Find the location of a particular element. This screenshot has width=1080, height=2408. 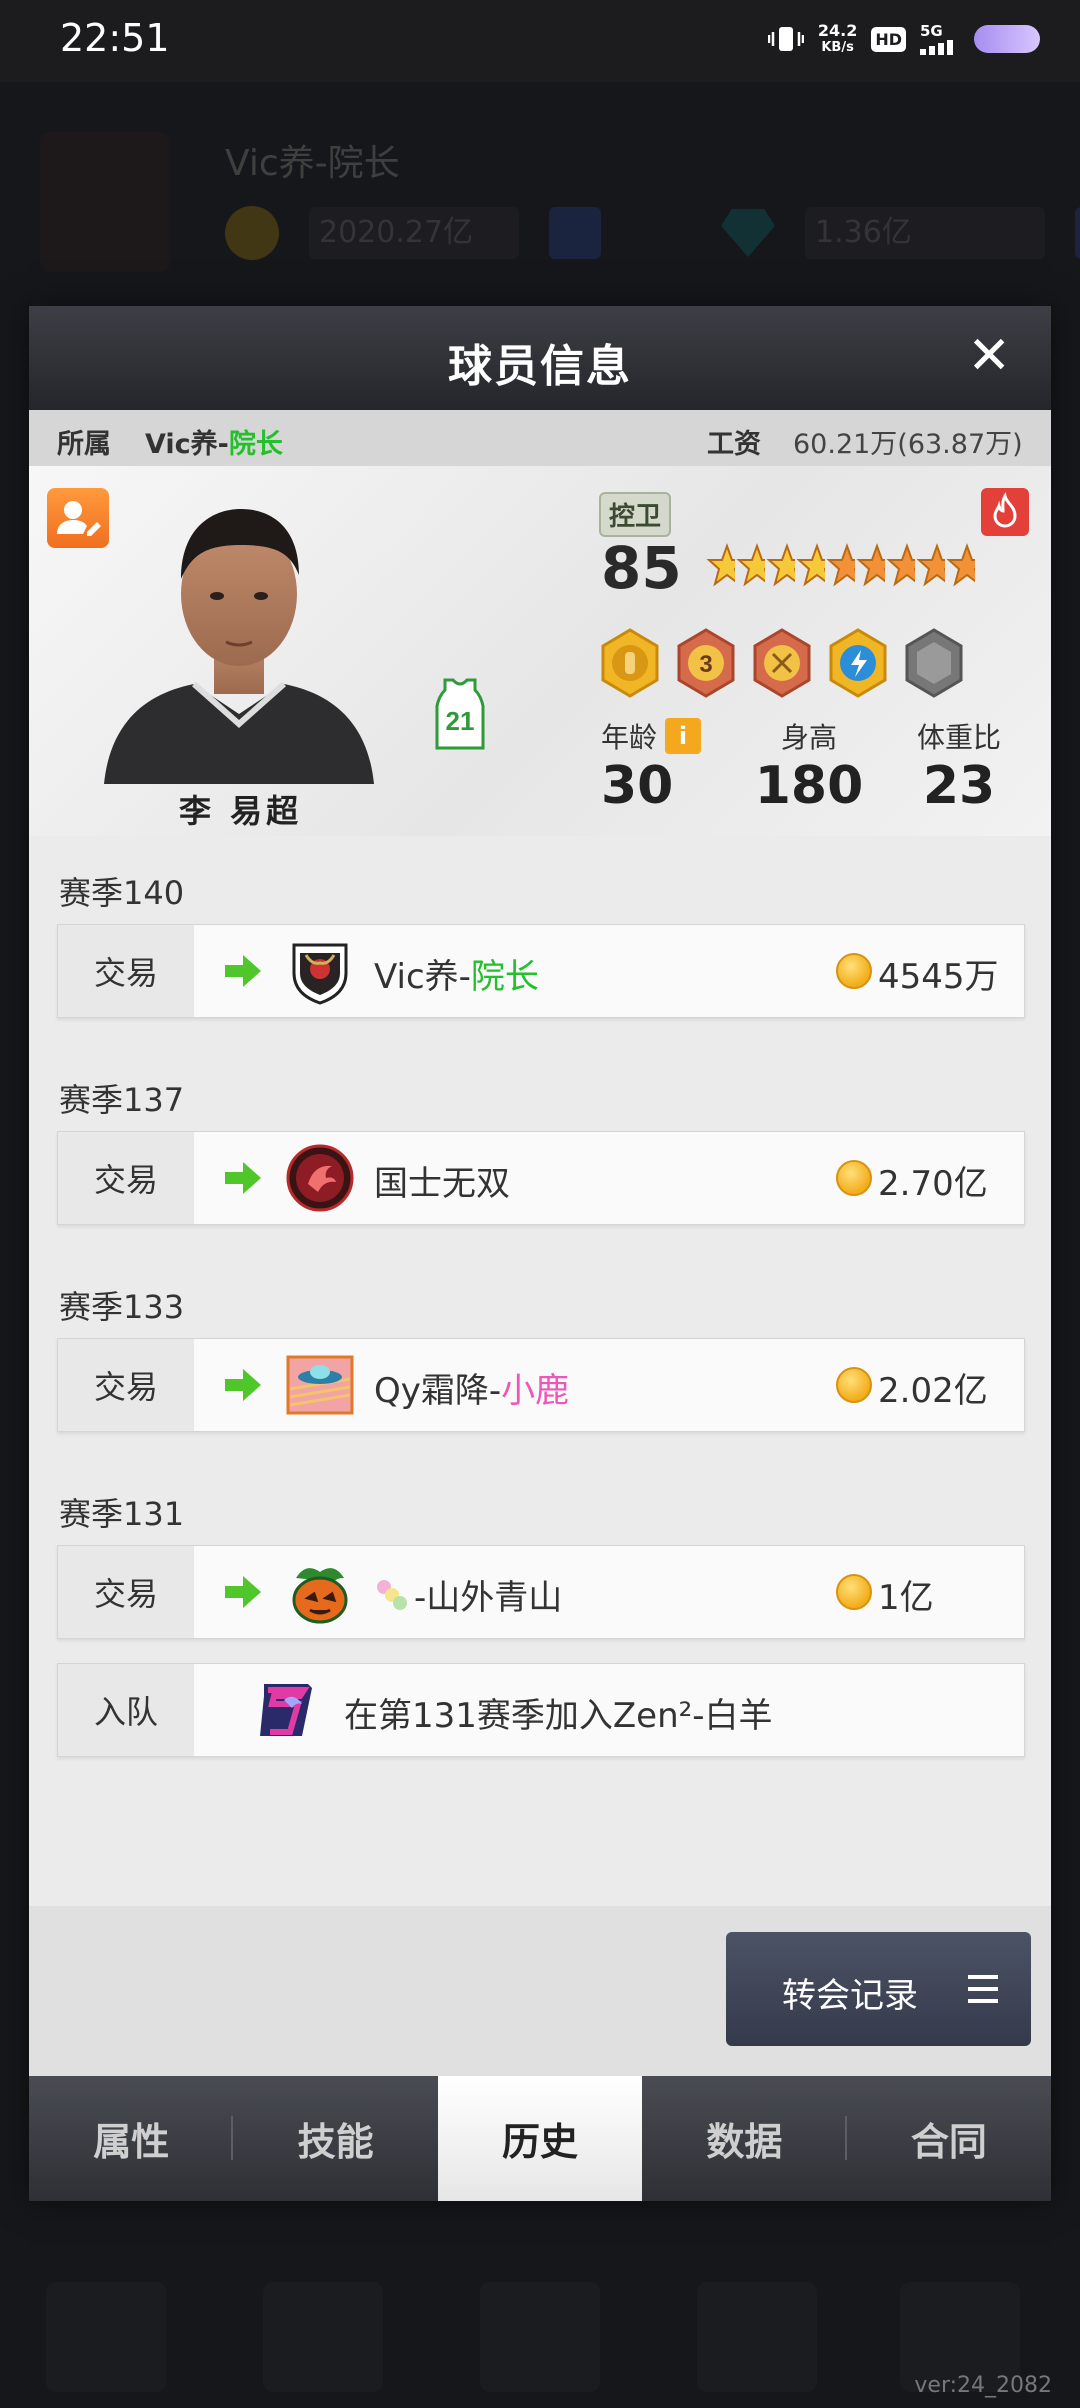

history-row: 交易 -山外青山 1亿 is located at coordinates (541, 1592).